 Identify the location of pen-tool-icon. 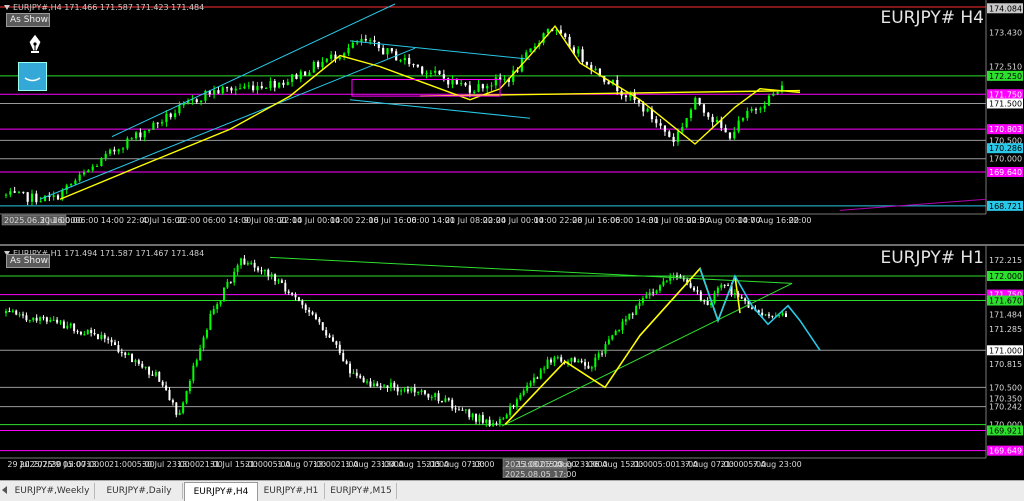
(35, 43).